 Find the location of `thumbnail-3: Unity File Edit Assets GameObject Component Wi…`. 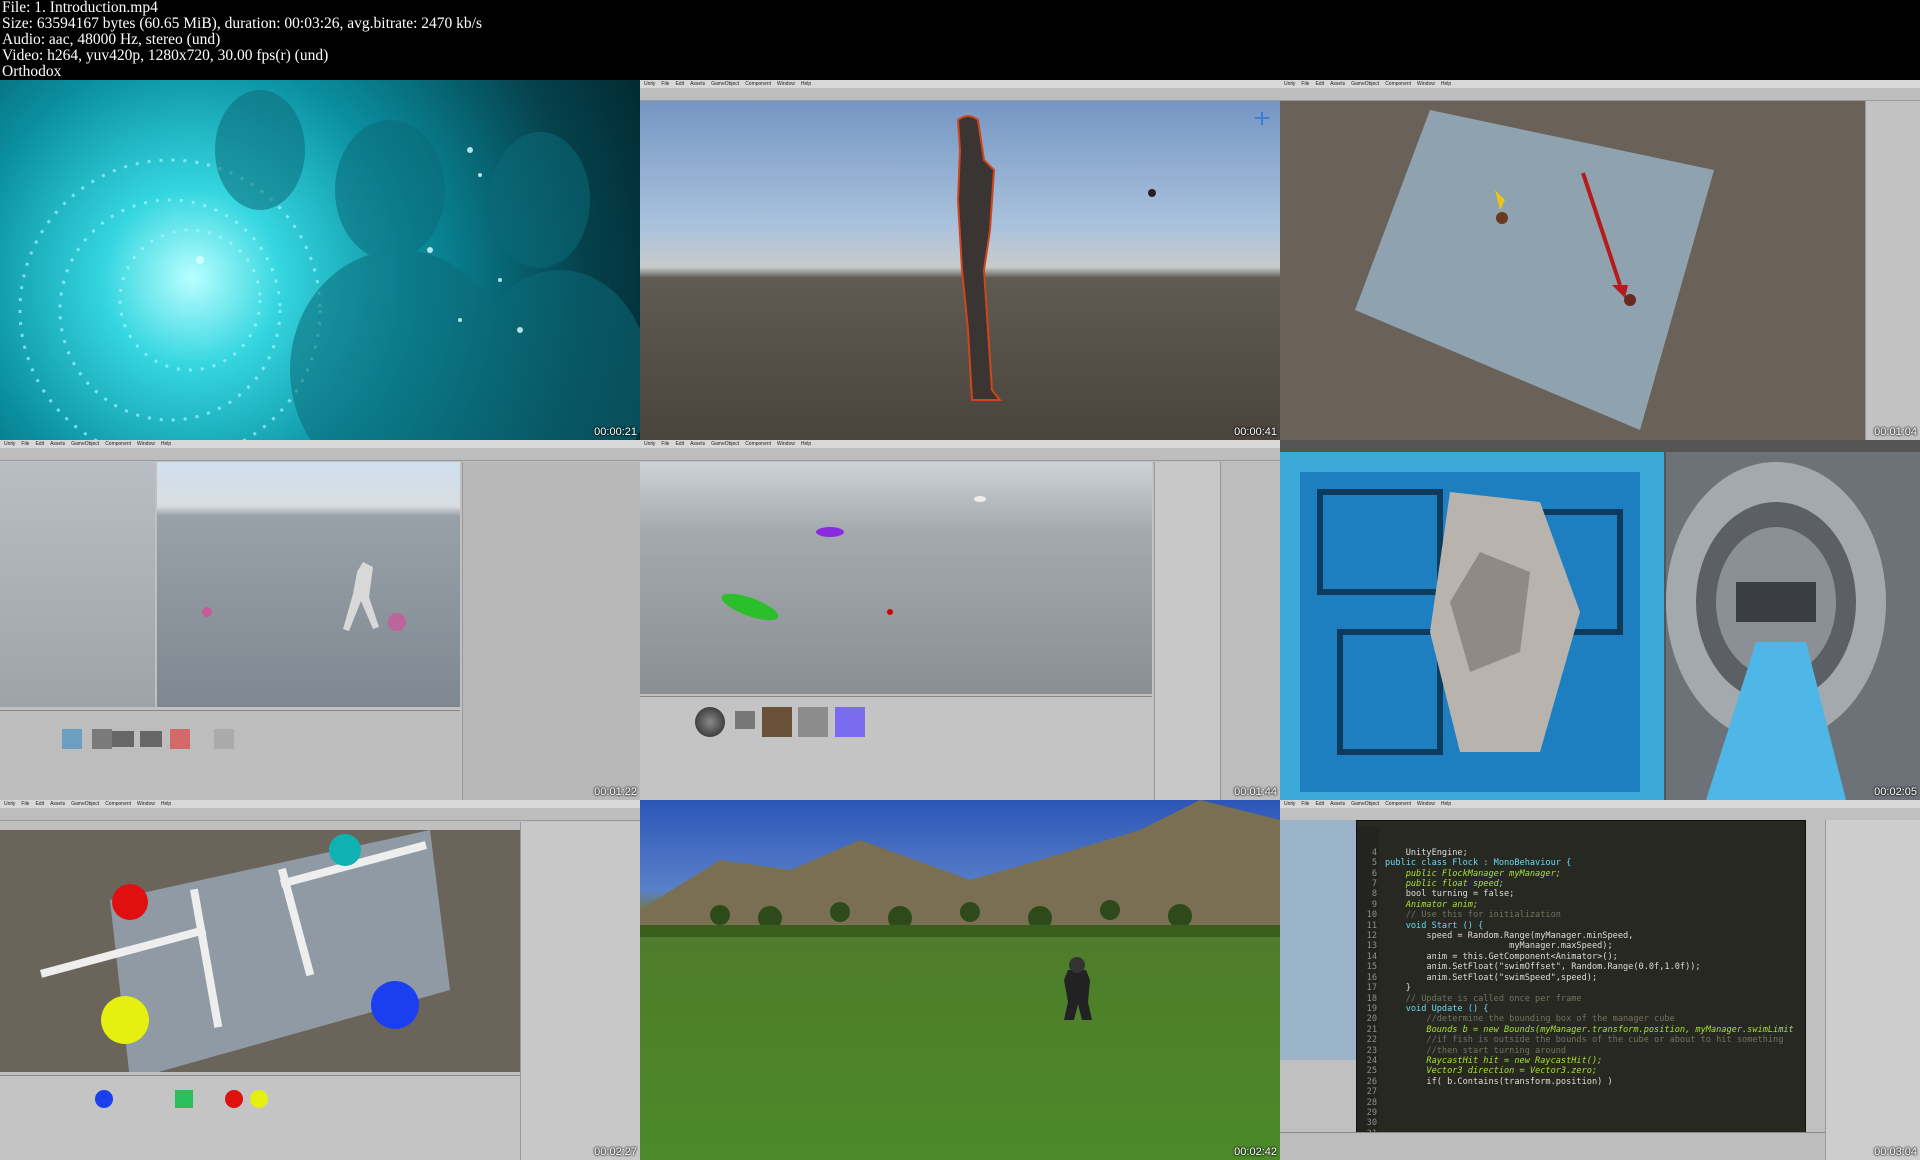

thumbnail-3: Unity File Edit Assets GameObject Component Wi… is located at coordinates (1600, 260).